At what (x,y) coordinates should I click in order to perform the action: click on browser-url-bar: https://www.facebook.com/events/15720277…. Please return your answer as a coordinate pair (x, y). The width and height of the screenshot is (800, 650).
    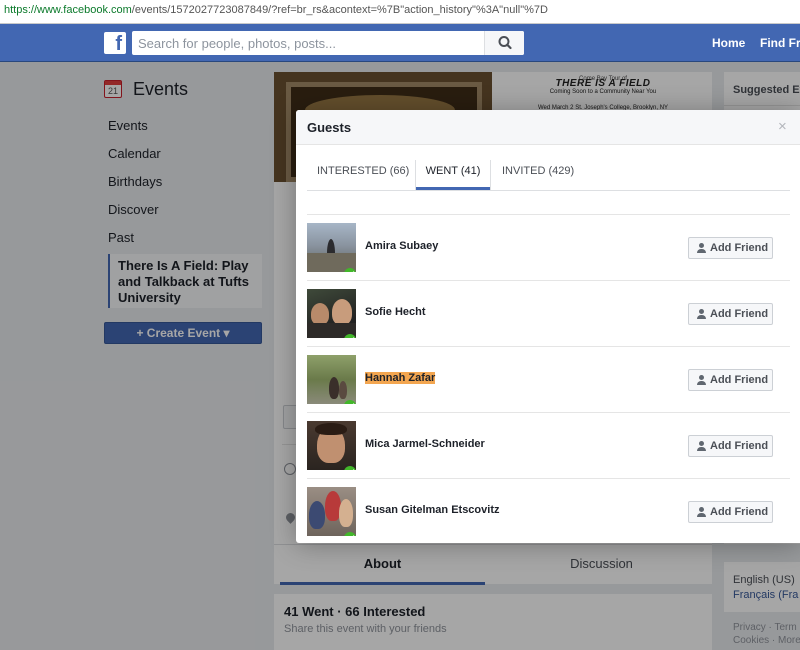
    Looking at the image, I should click on (400, 12).